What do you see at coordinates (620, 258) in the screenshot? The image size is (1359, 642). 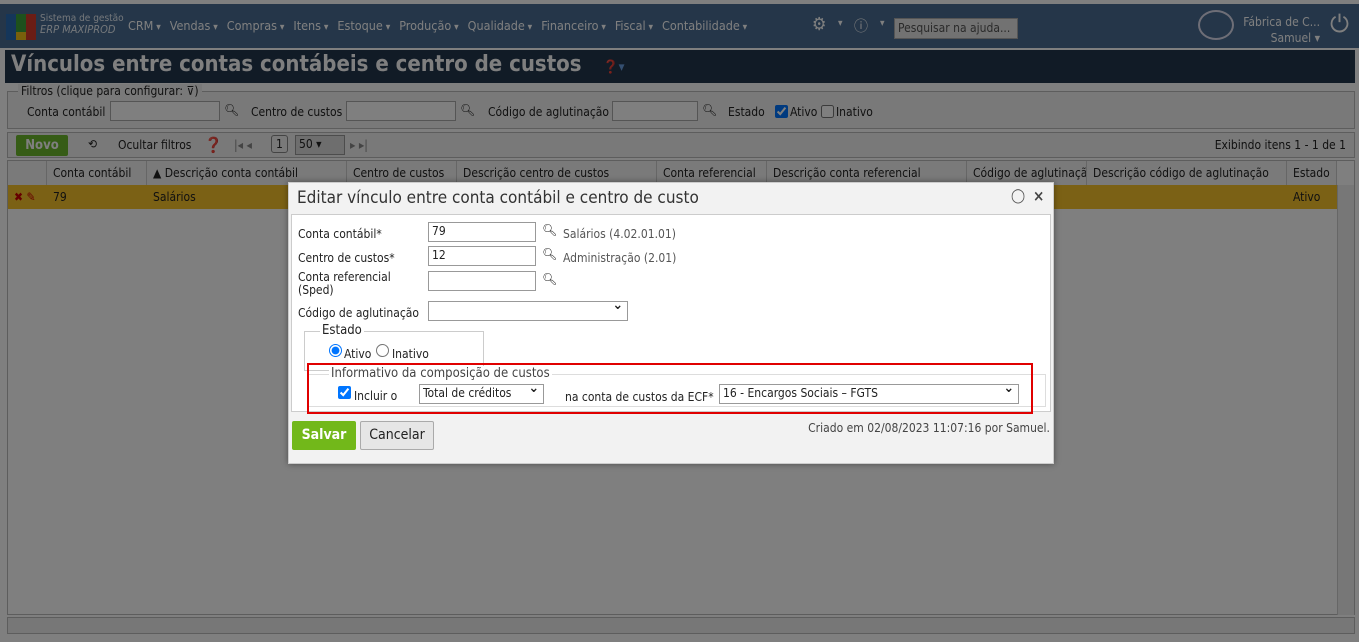 I see `centro-description: Administração (2.01)` at bounding box center [620, 258].